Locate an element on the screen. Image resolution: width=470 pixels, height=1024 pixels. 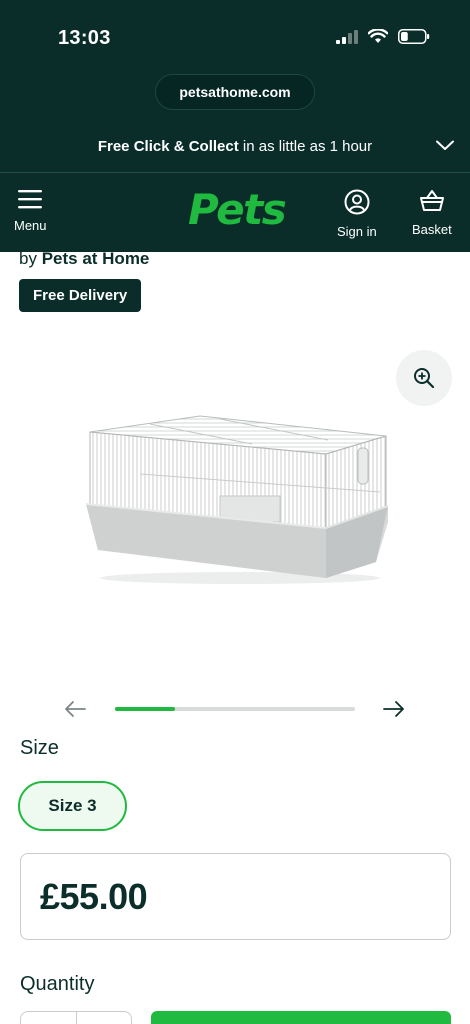
zoom-in-icon is located at coordinates (424, 378).